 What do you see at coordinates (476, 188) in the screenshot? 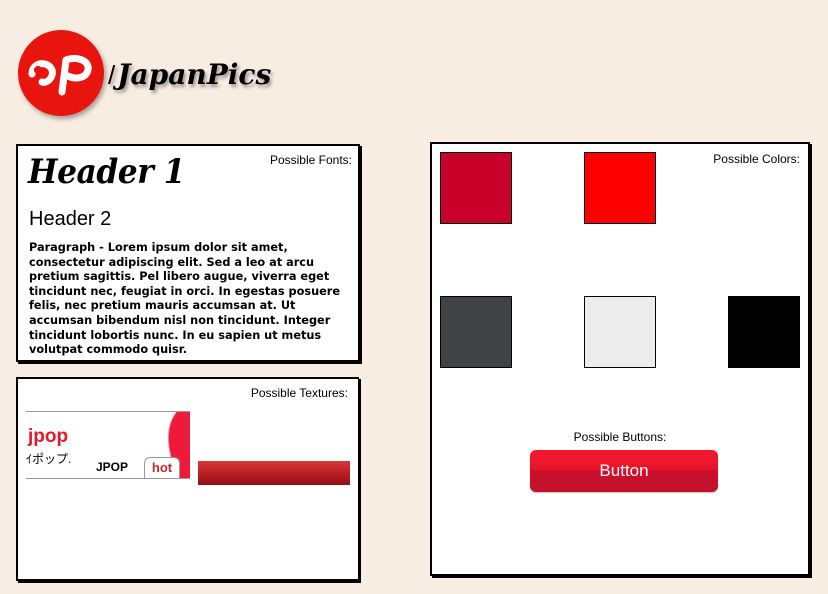
I see `color-swatch-crimson` at bounding box center [476, 188].